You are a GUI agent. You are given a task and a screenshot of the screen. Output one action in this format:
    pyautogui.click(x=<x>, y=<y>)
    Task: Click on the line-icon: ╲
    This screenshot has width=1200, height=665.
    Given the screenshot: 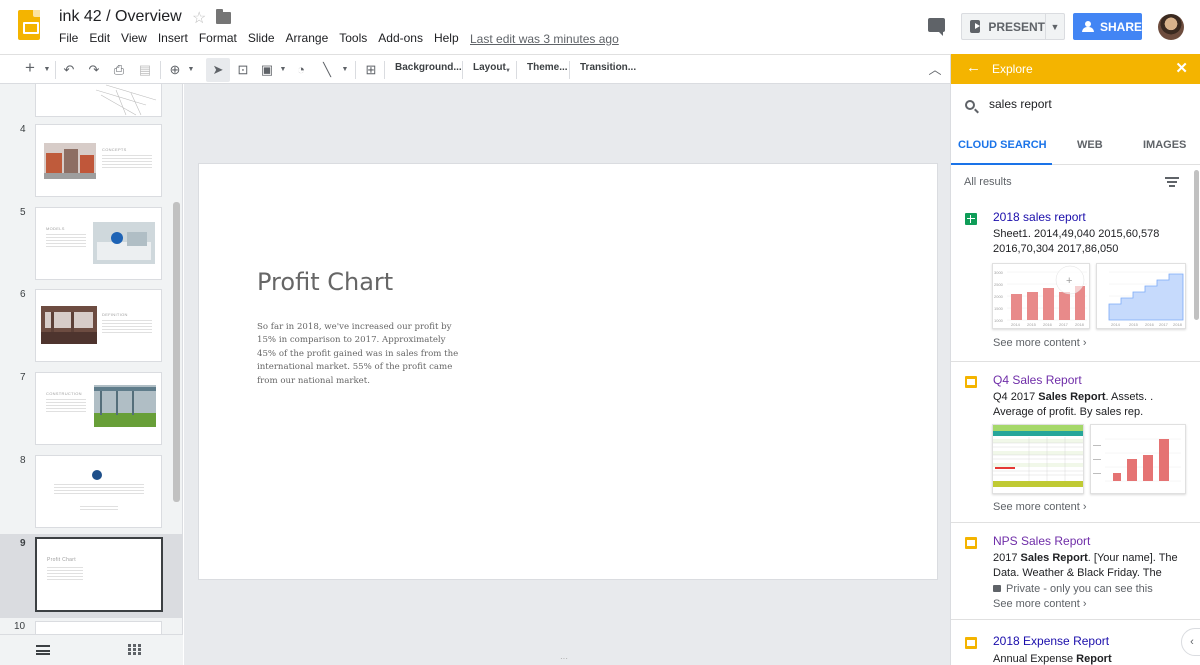 What is the action you would take?
    pyautogui.click(x=327, y=70)
    